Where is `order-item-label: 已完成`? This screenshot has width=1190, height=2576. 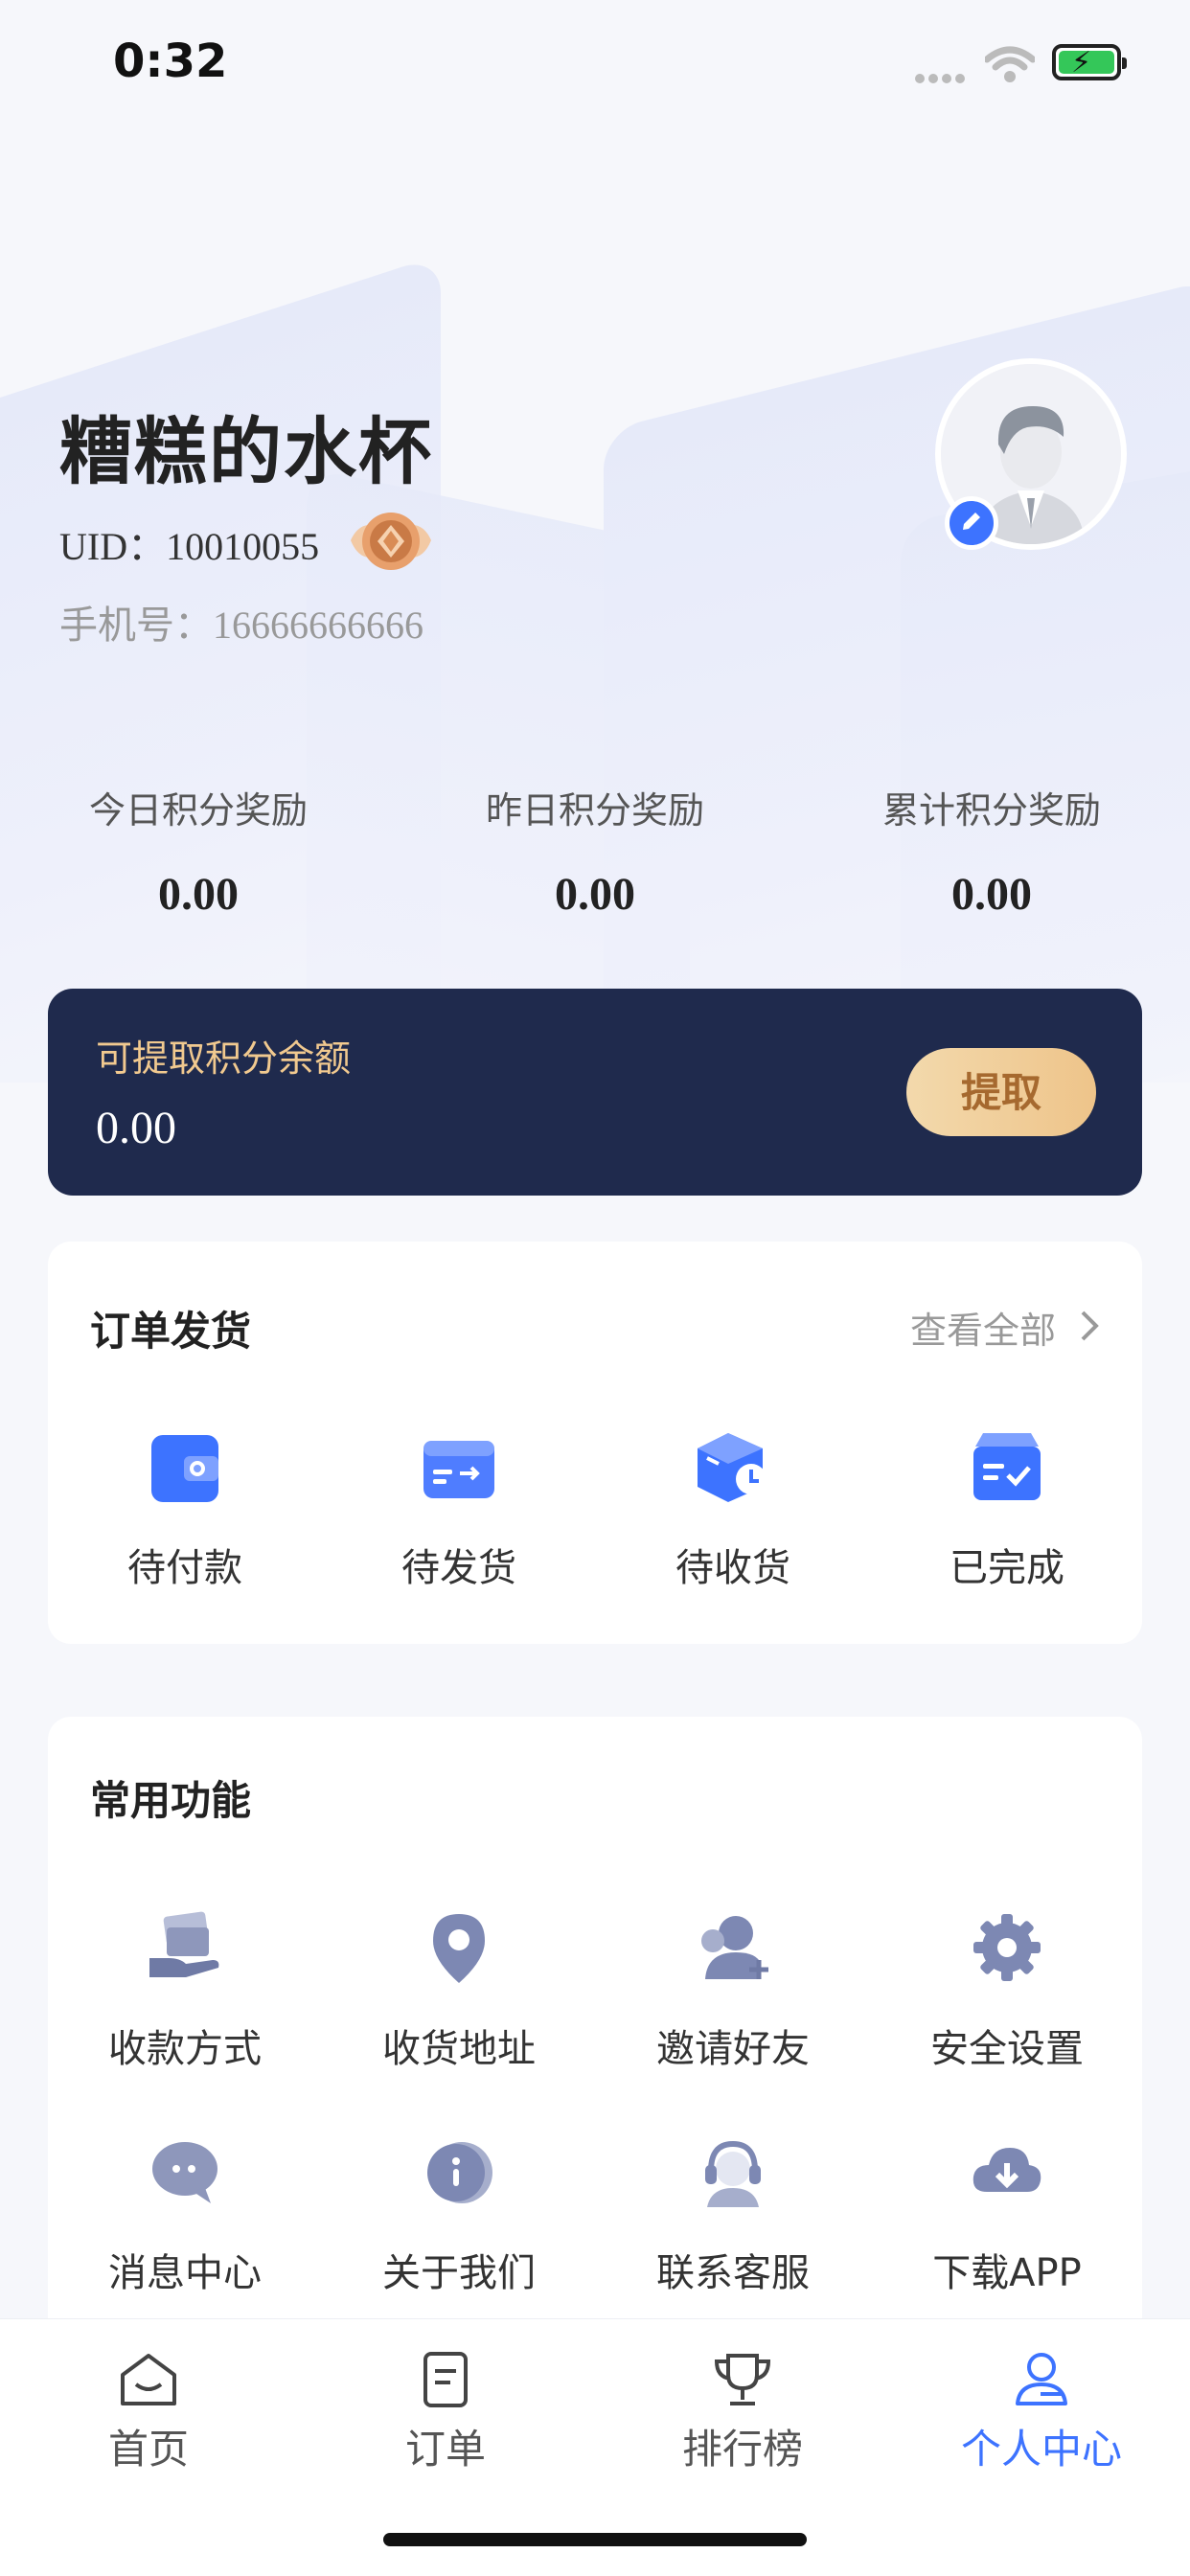 order-item-label: 已完成 is located at coordinates (1007, 1568).